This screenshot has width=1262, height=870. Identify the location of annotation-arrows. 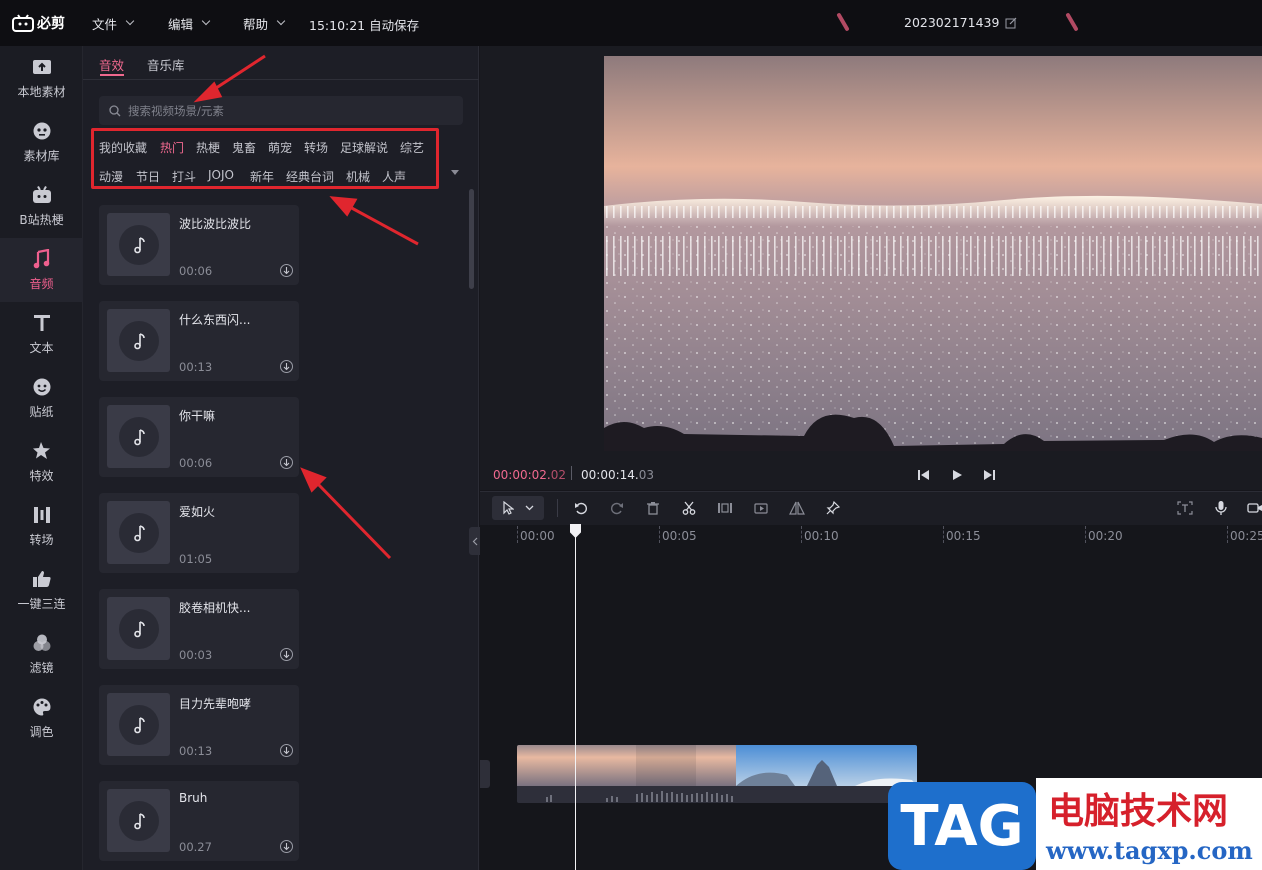
(306, 307).